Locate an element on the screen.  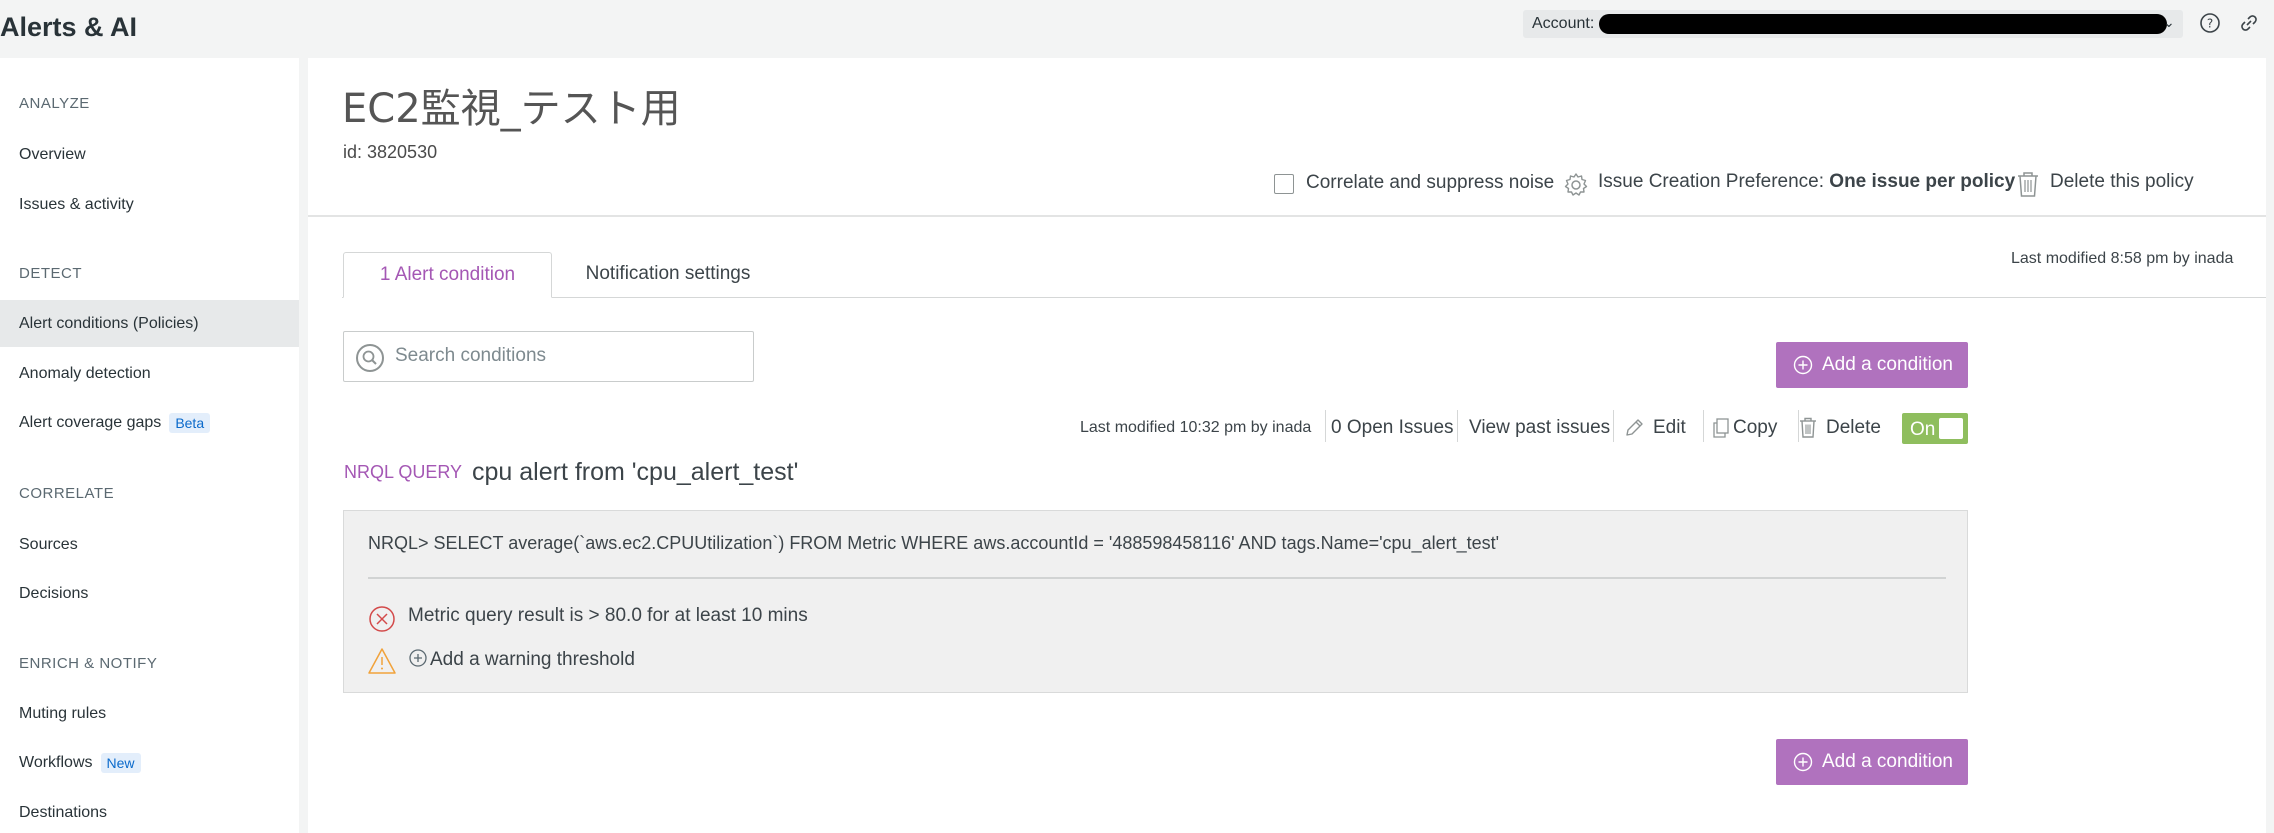
critical-x-icon is located at coordinates (382, 619).